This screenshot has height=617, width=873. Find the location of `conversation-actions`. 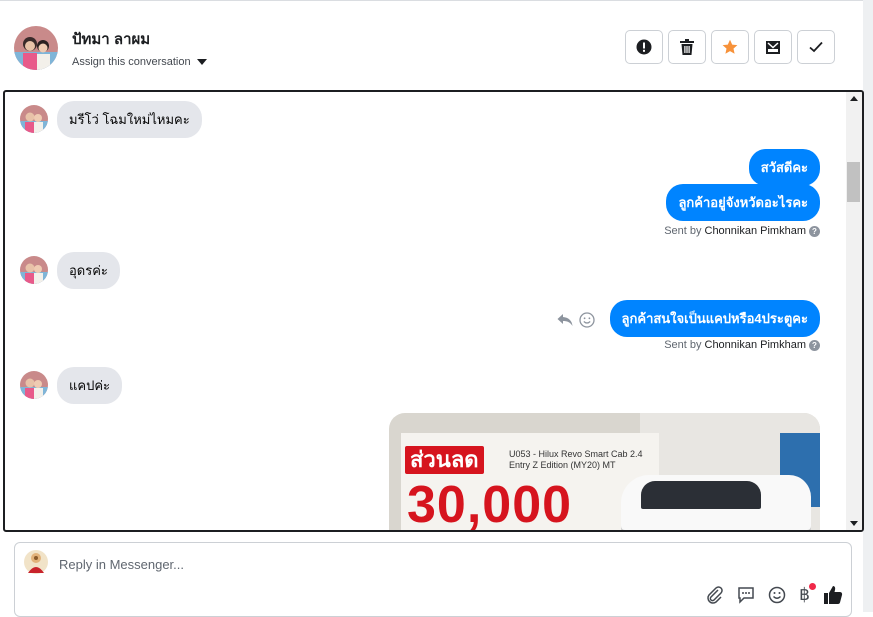

conversation-actions is located at coordinates (730, 47).